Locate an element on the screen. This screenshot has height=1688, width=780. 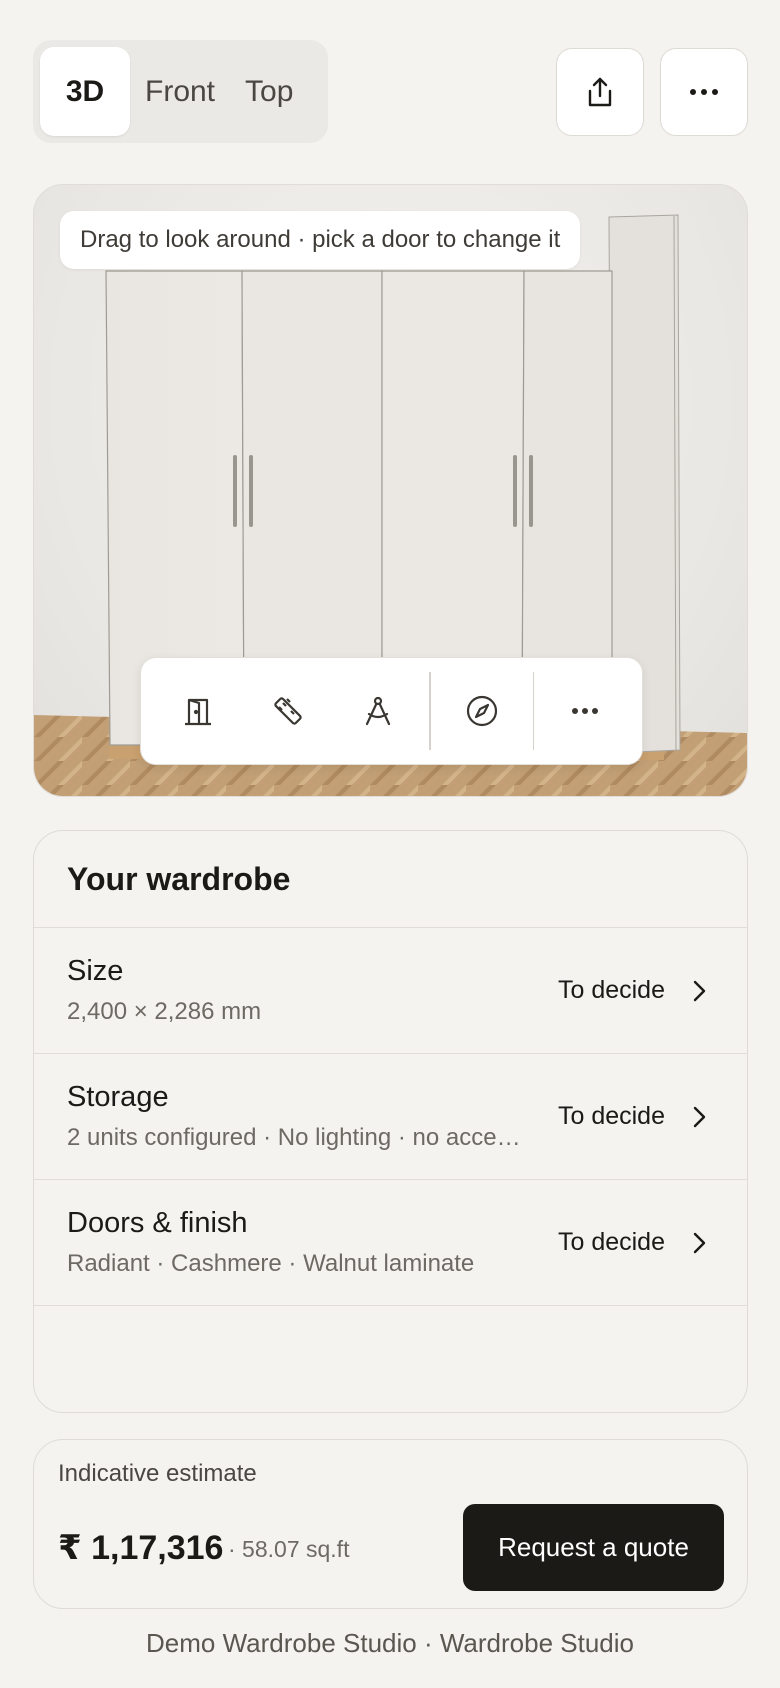
ruler-icon is located at coordinates (288, 711).